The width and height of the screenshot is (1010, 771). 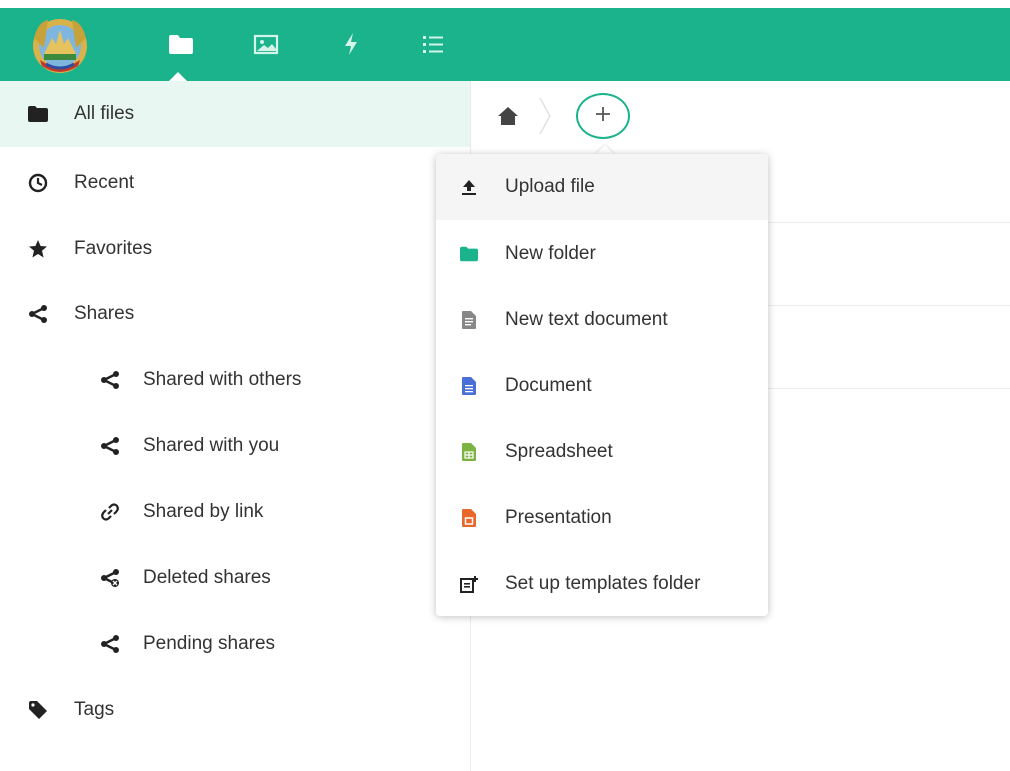 I want to click on sidebar-item-shared-with-you: Shared with you, so click(x=235, y=446).